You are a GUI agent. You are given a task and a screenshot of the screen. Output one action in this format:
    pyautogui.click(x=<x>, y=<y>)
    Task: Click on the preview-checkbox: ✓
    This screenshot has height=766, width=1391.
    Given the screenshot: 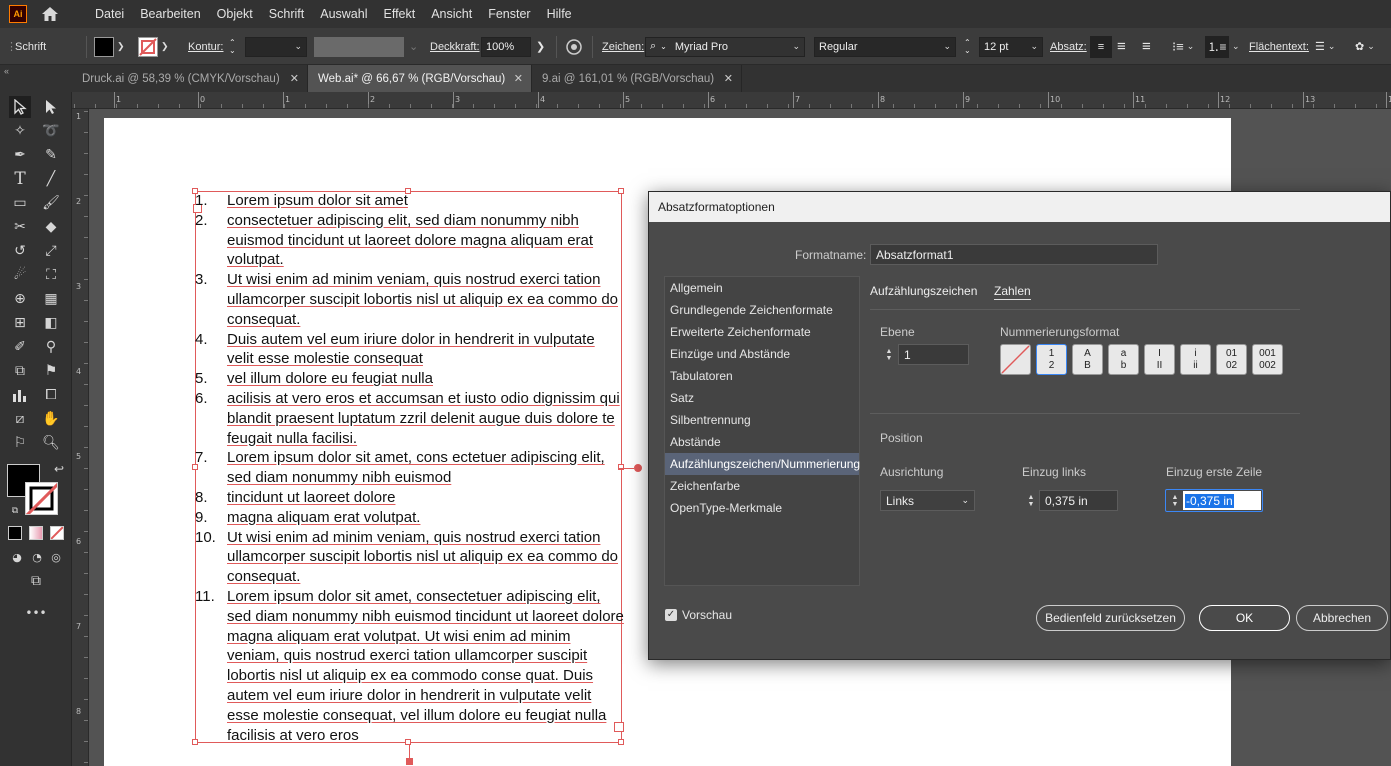 What is the action you would take?
    pyautogui.click(x=671, y=615)
    